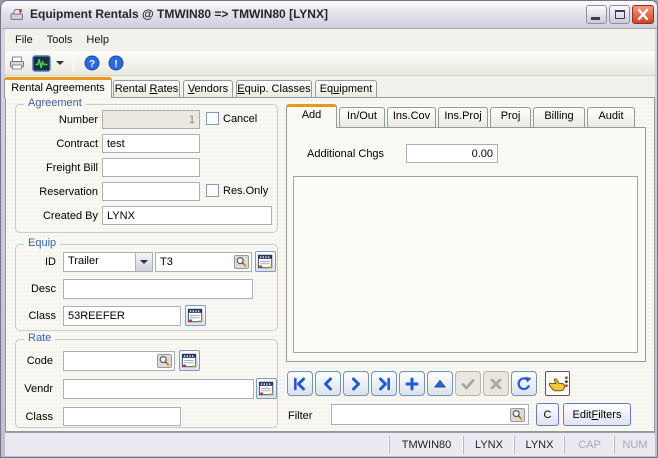 Image resolution: width=658 pixels, height=458 pixels. I want to click on nav-accept-button, so click(468, 383).